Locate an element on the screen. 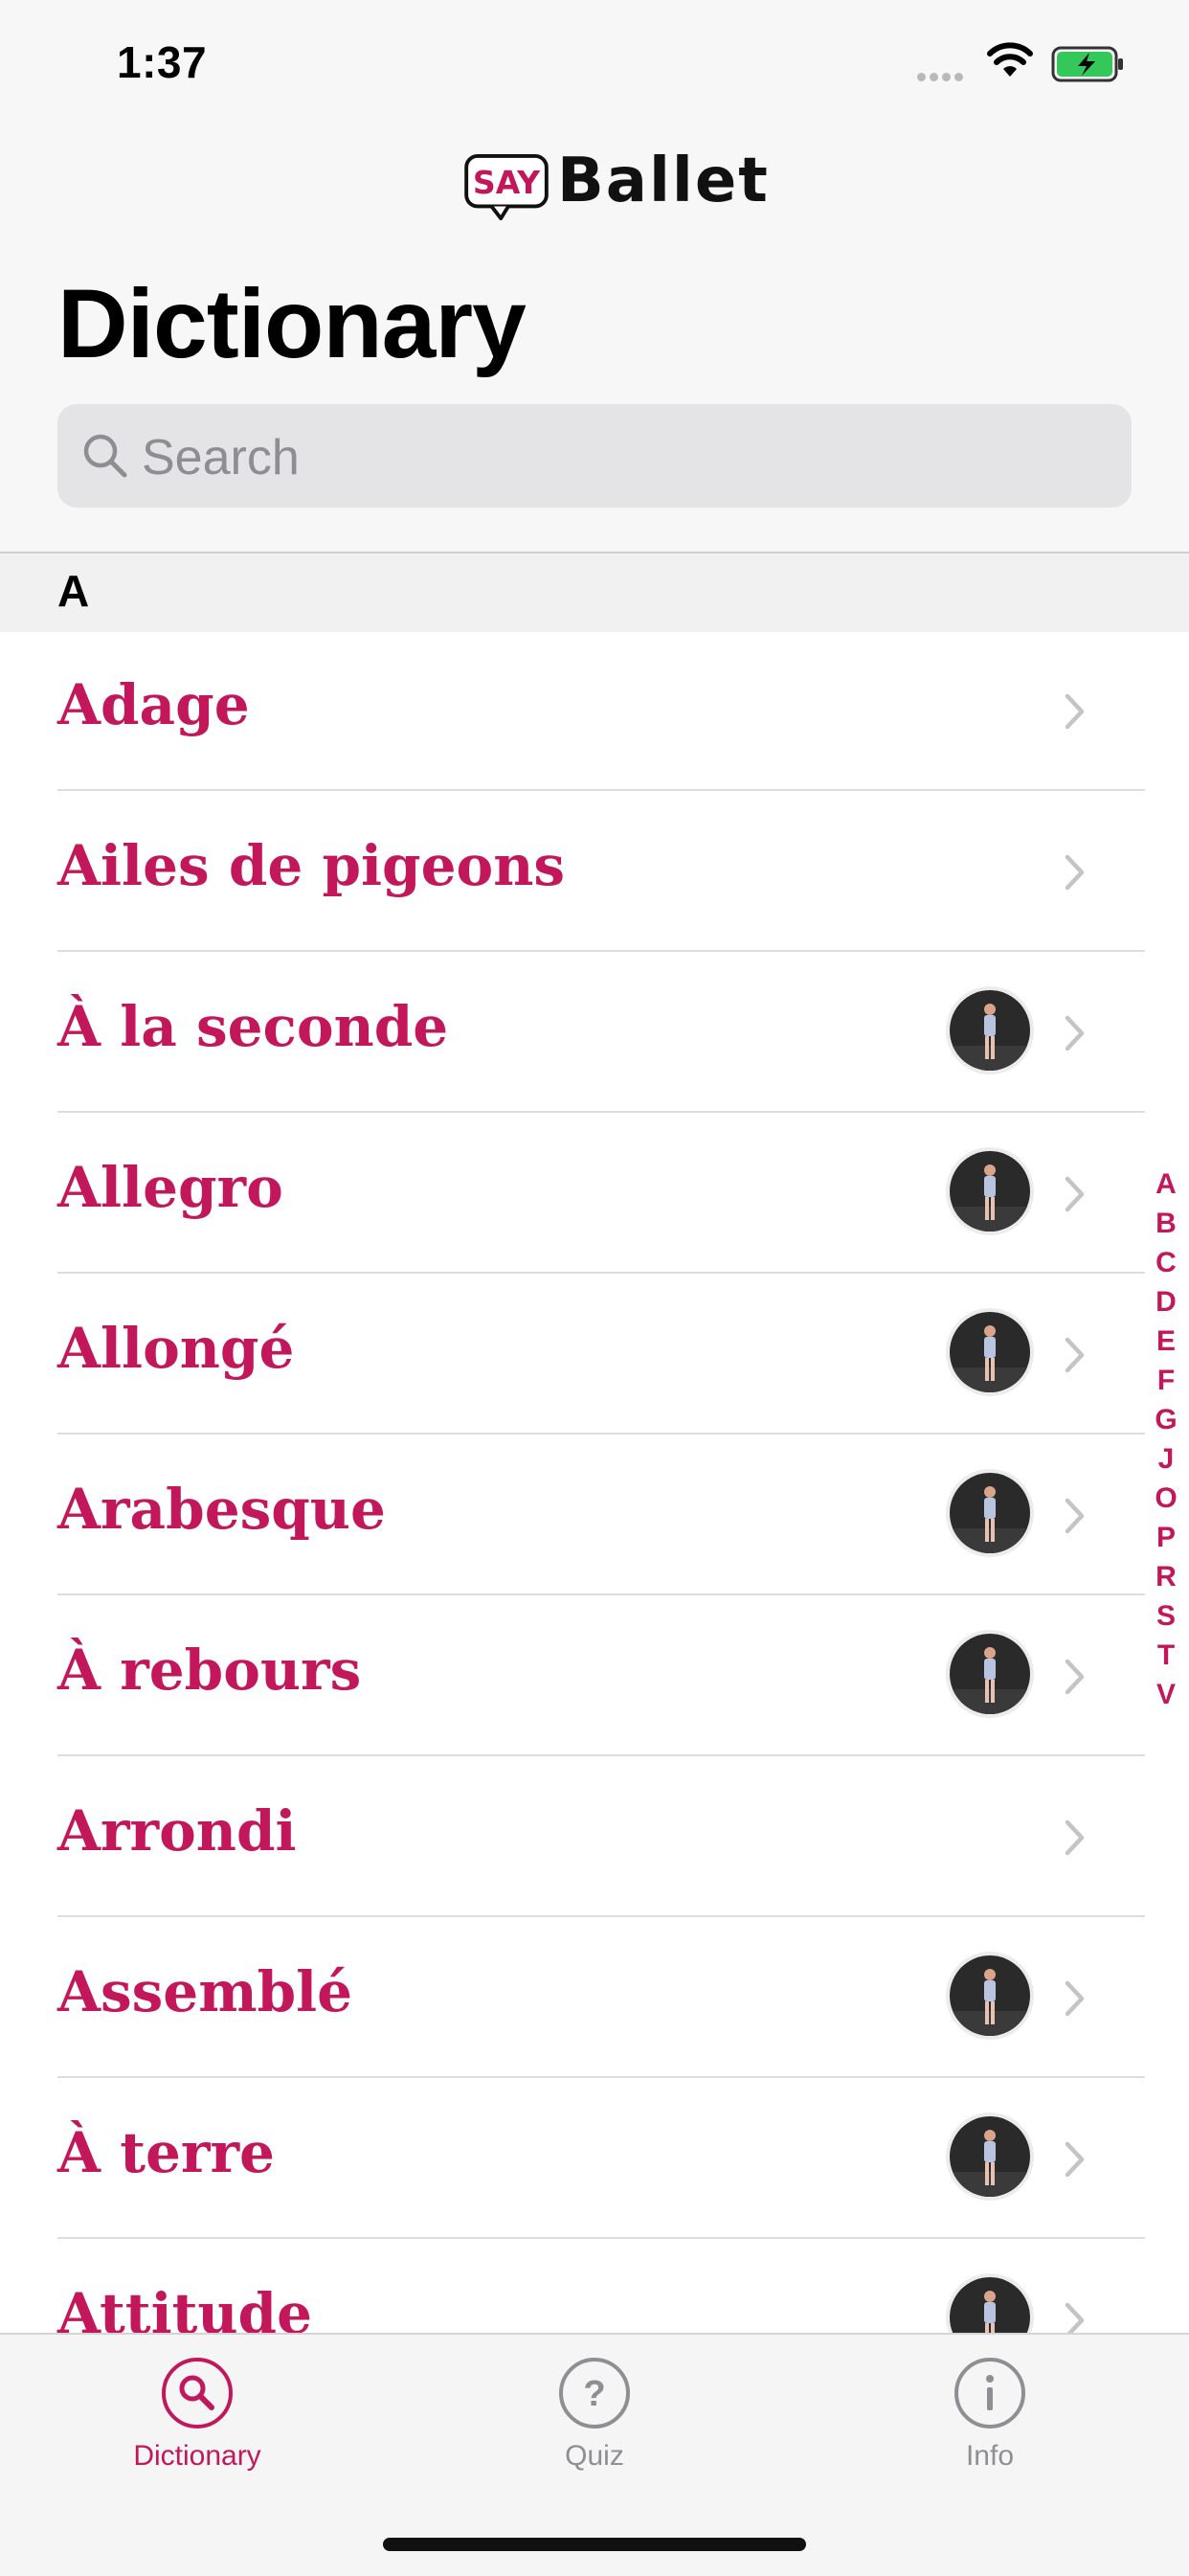 The height and width of the screenshot is (2576, 1189). index-letter: S is located at coordinates (1166, 1616).